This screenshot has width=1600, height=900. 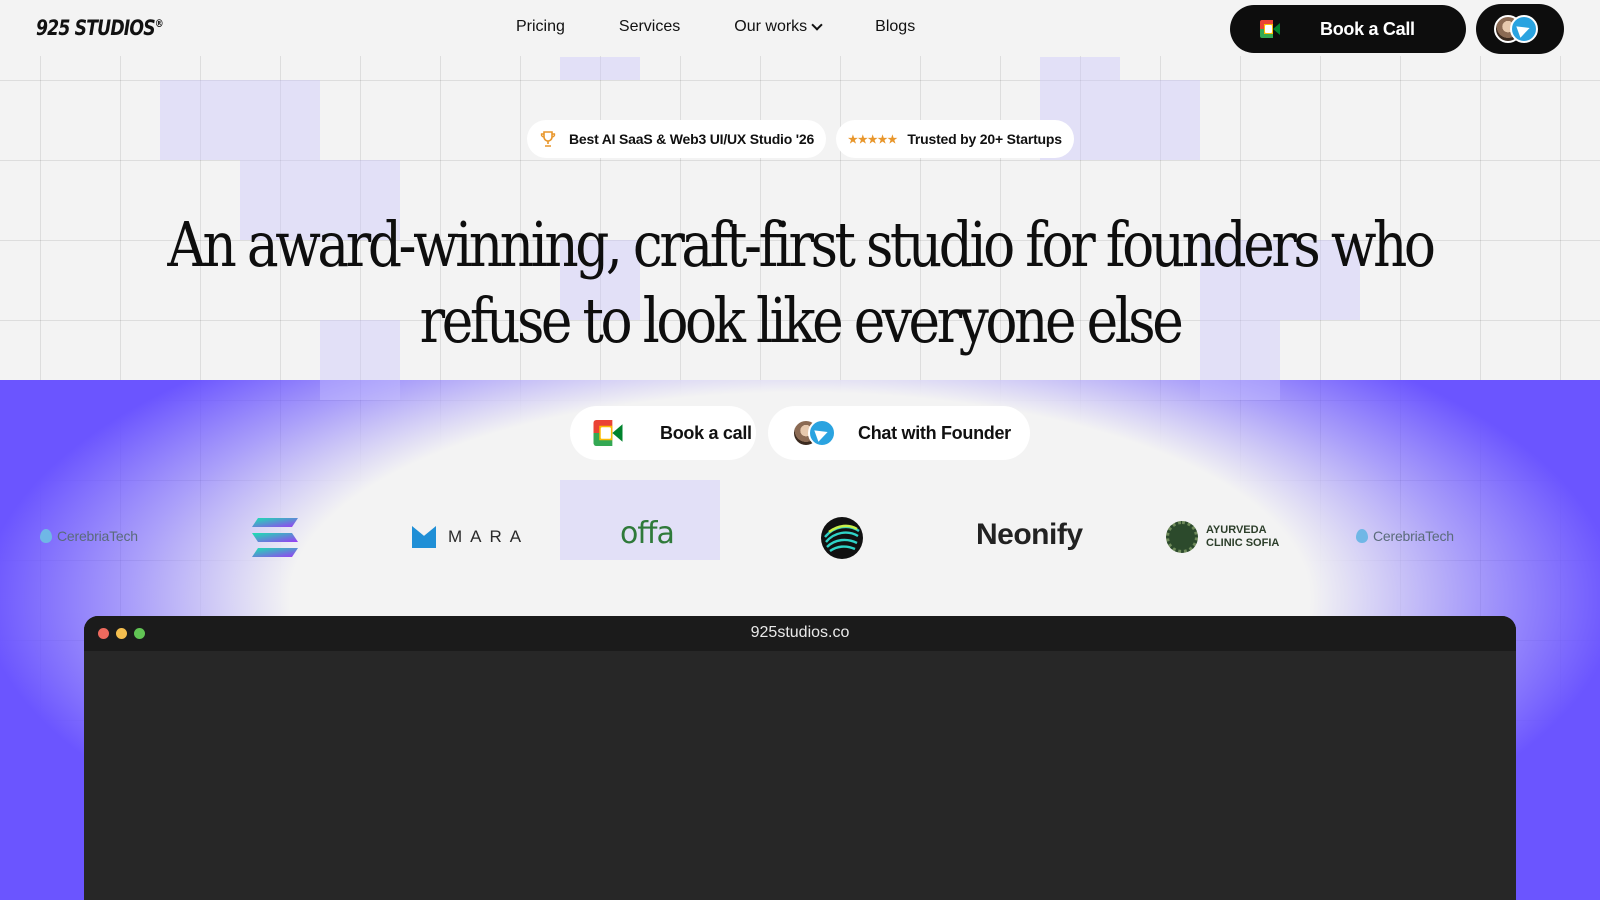 I want to click on client-logo-cerebriatech-text: CerebriaTech, so click(x=97, y=536).